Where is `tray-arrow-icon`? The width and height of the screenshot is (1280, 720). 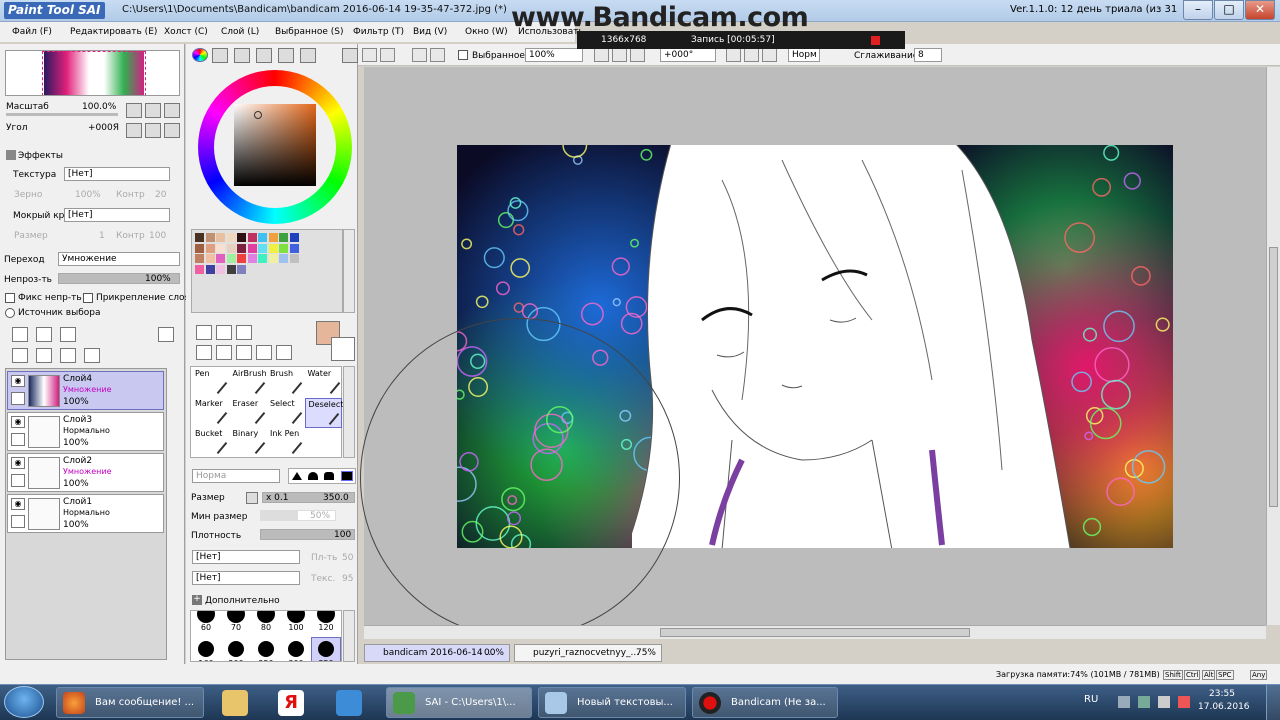 tray-arrow-icon is located at coordinates (1124, 702).